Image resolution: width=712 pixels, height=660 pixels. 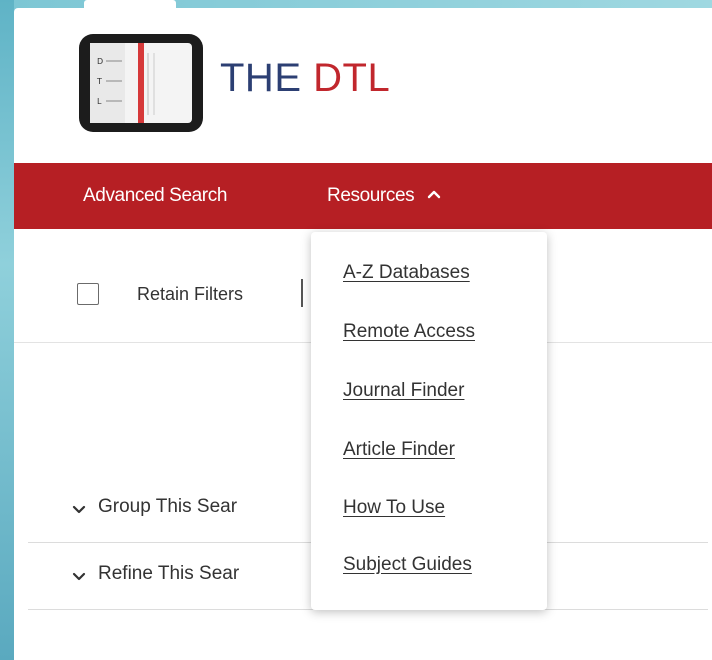 I want to click on retain-filters-checkbox, so click(x=88, y=294).